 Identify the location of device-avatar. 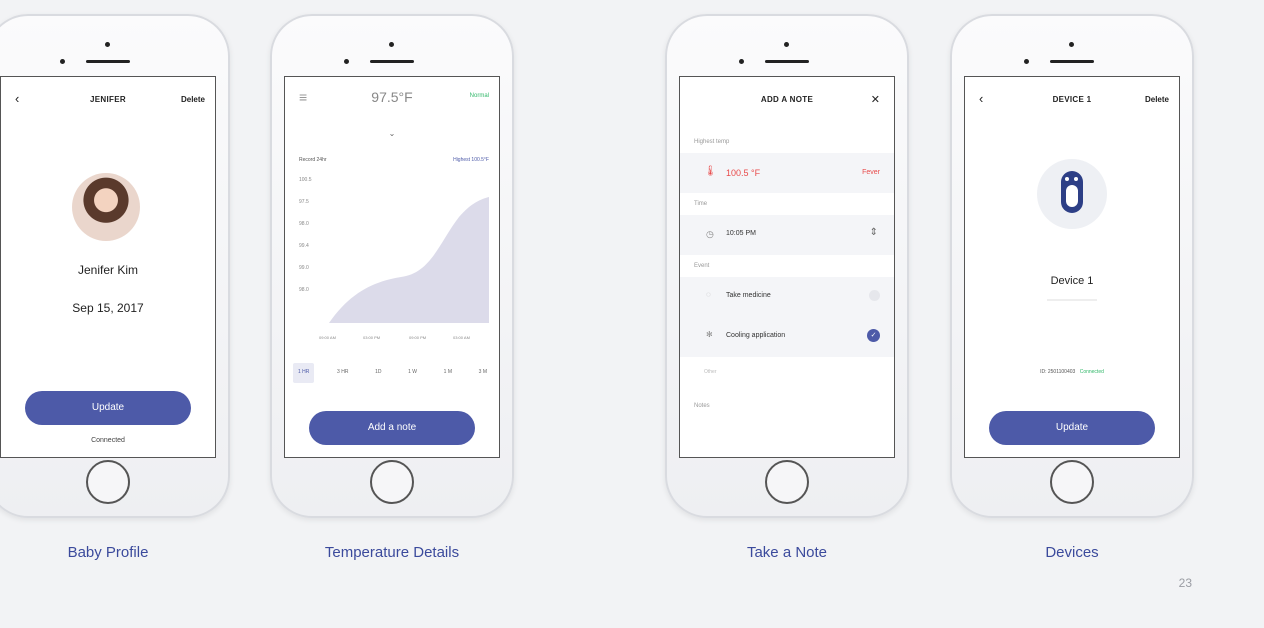
(1072, 194).